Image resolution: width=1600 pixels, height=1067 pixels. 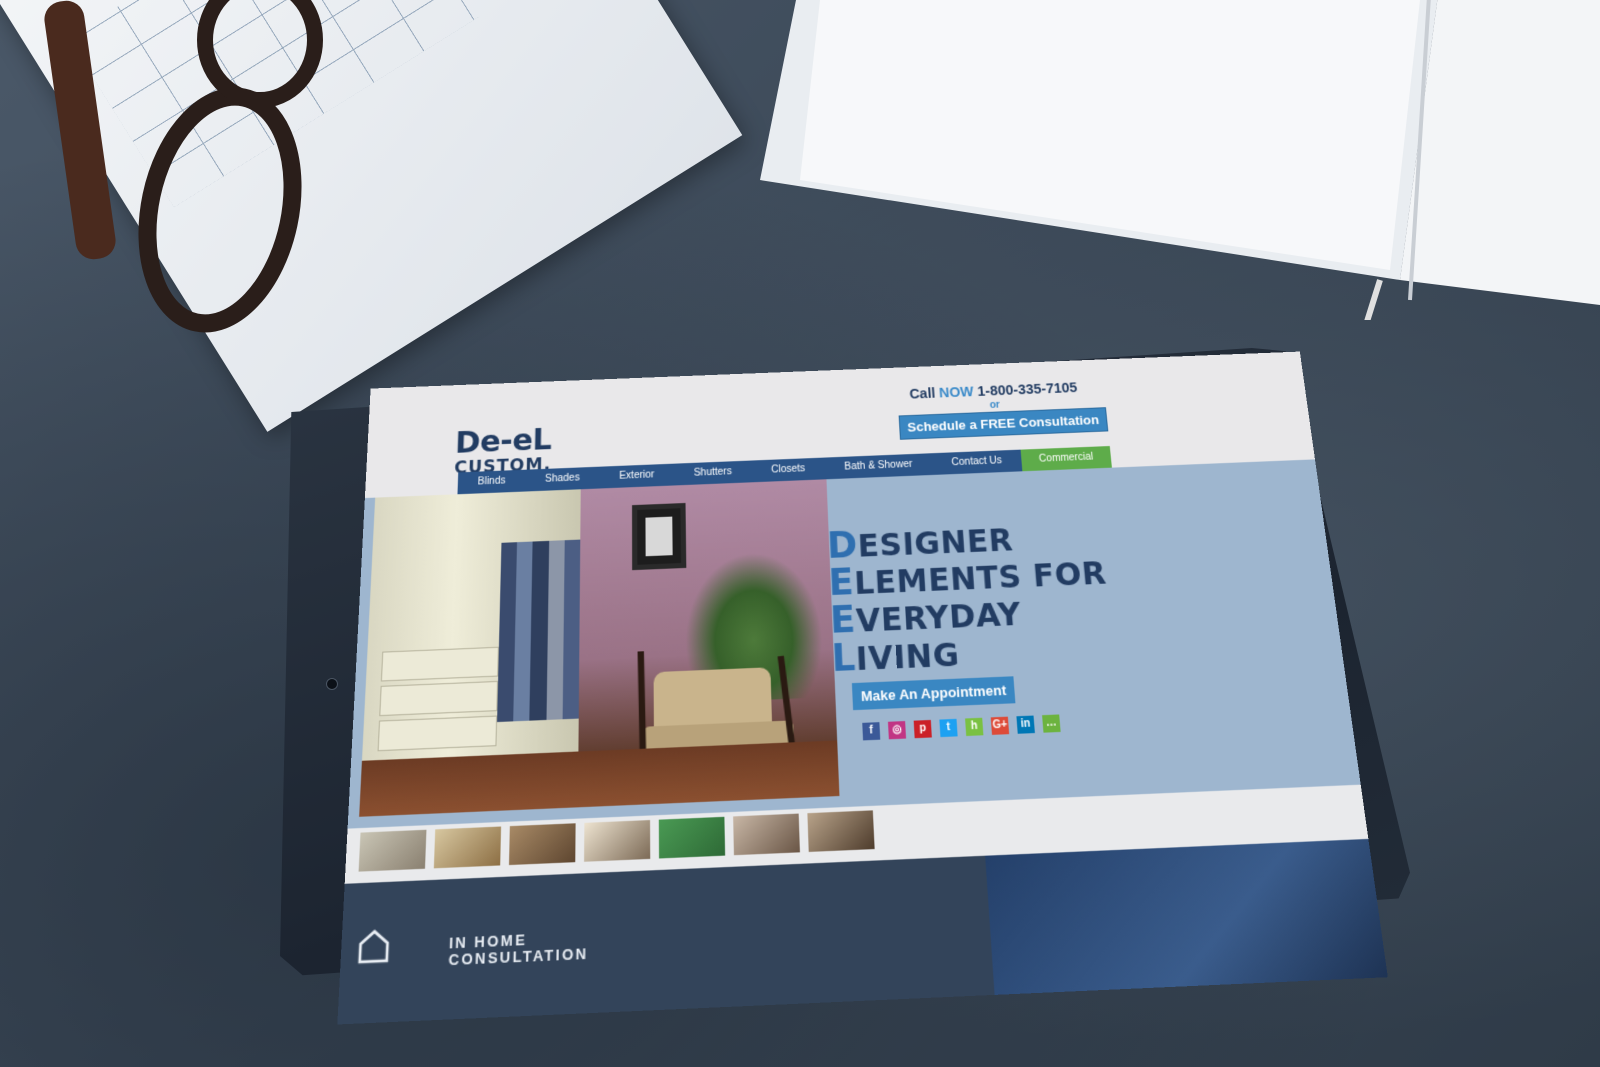 I want to click on logo-line1: De-eL, so click(x=503, y=442).